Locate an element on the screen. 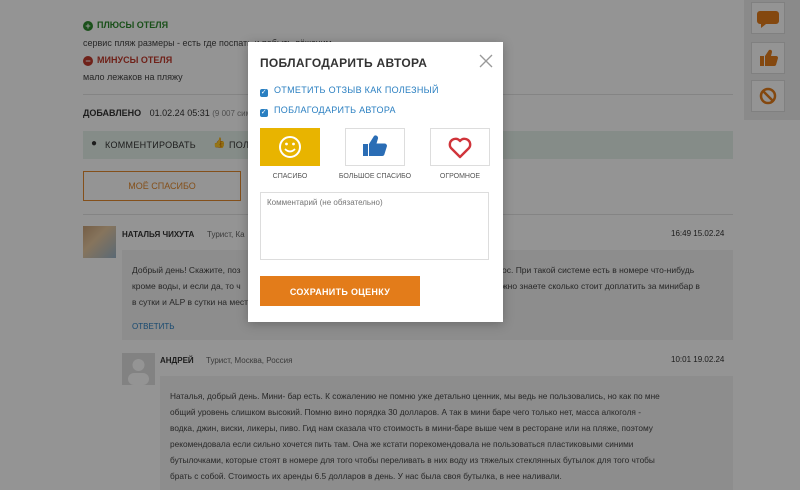 Image resolution: width=800 pixels, height=490 pixels. heart-icon is located at coordinates (460, 148).